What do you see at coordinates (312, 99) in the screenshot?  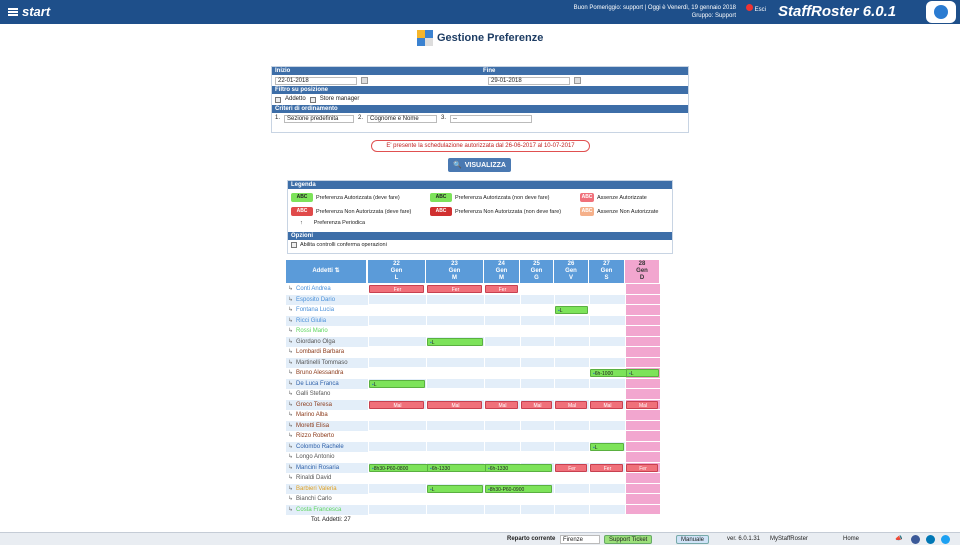 I see `store-manager-checkbox` at bounding box center [312, 99].